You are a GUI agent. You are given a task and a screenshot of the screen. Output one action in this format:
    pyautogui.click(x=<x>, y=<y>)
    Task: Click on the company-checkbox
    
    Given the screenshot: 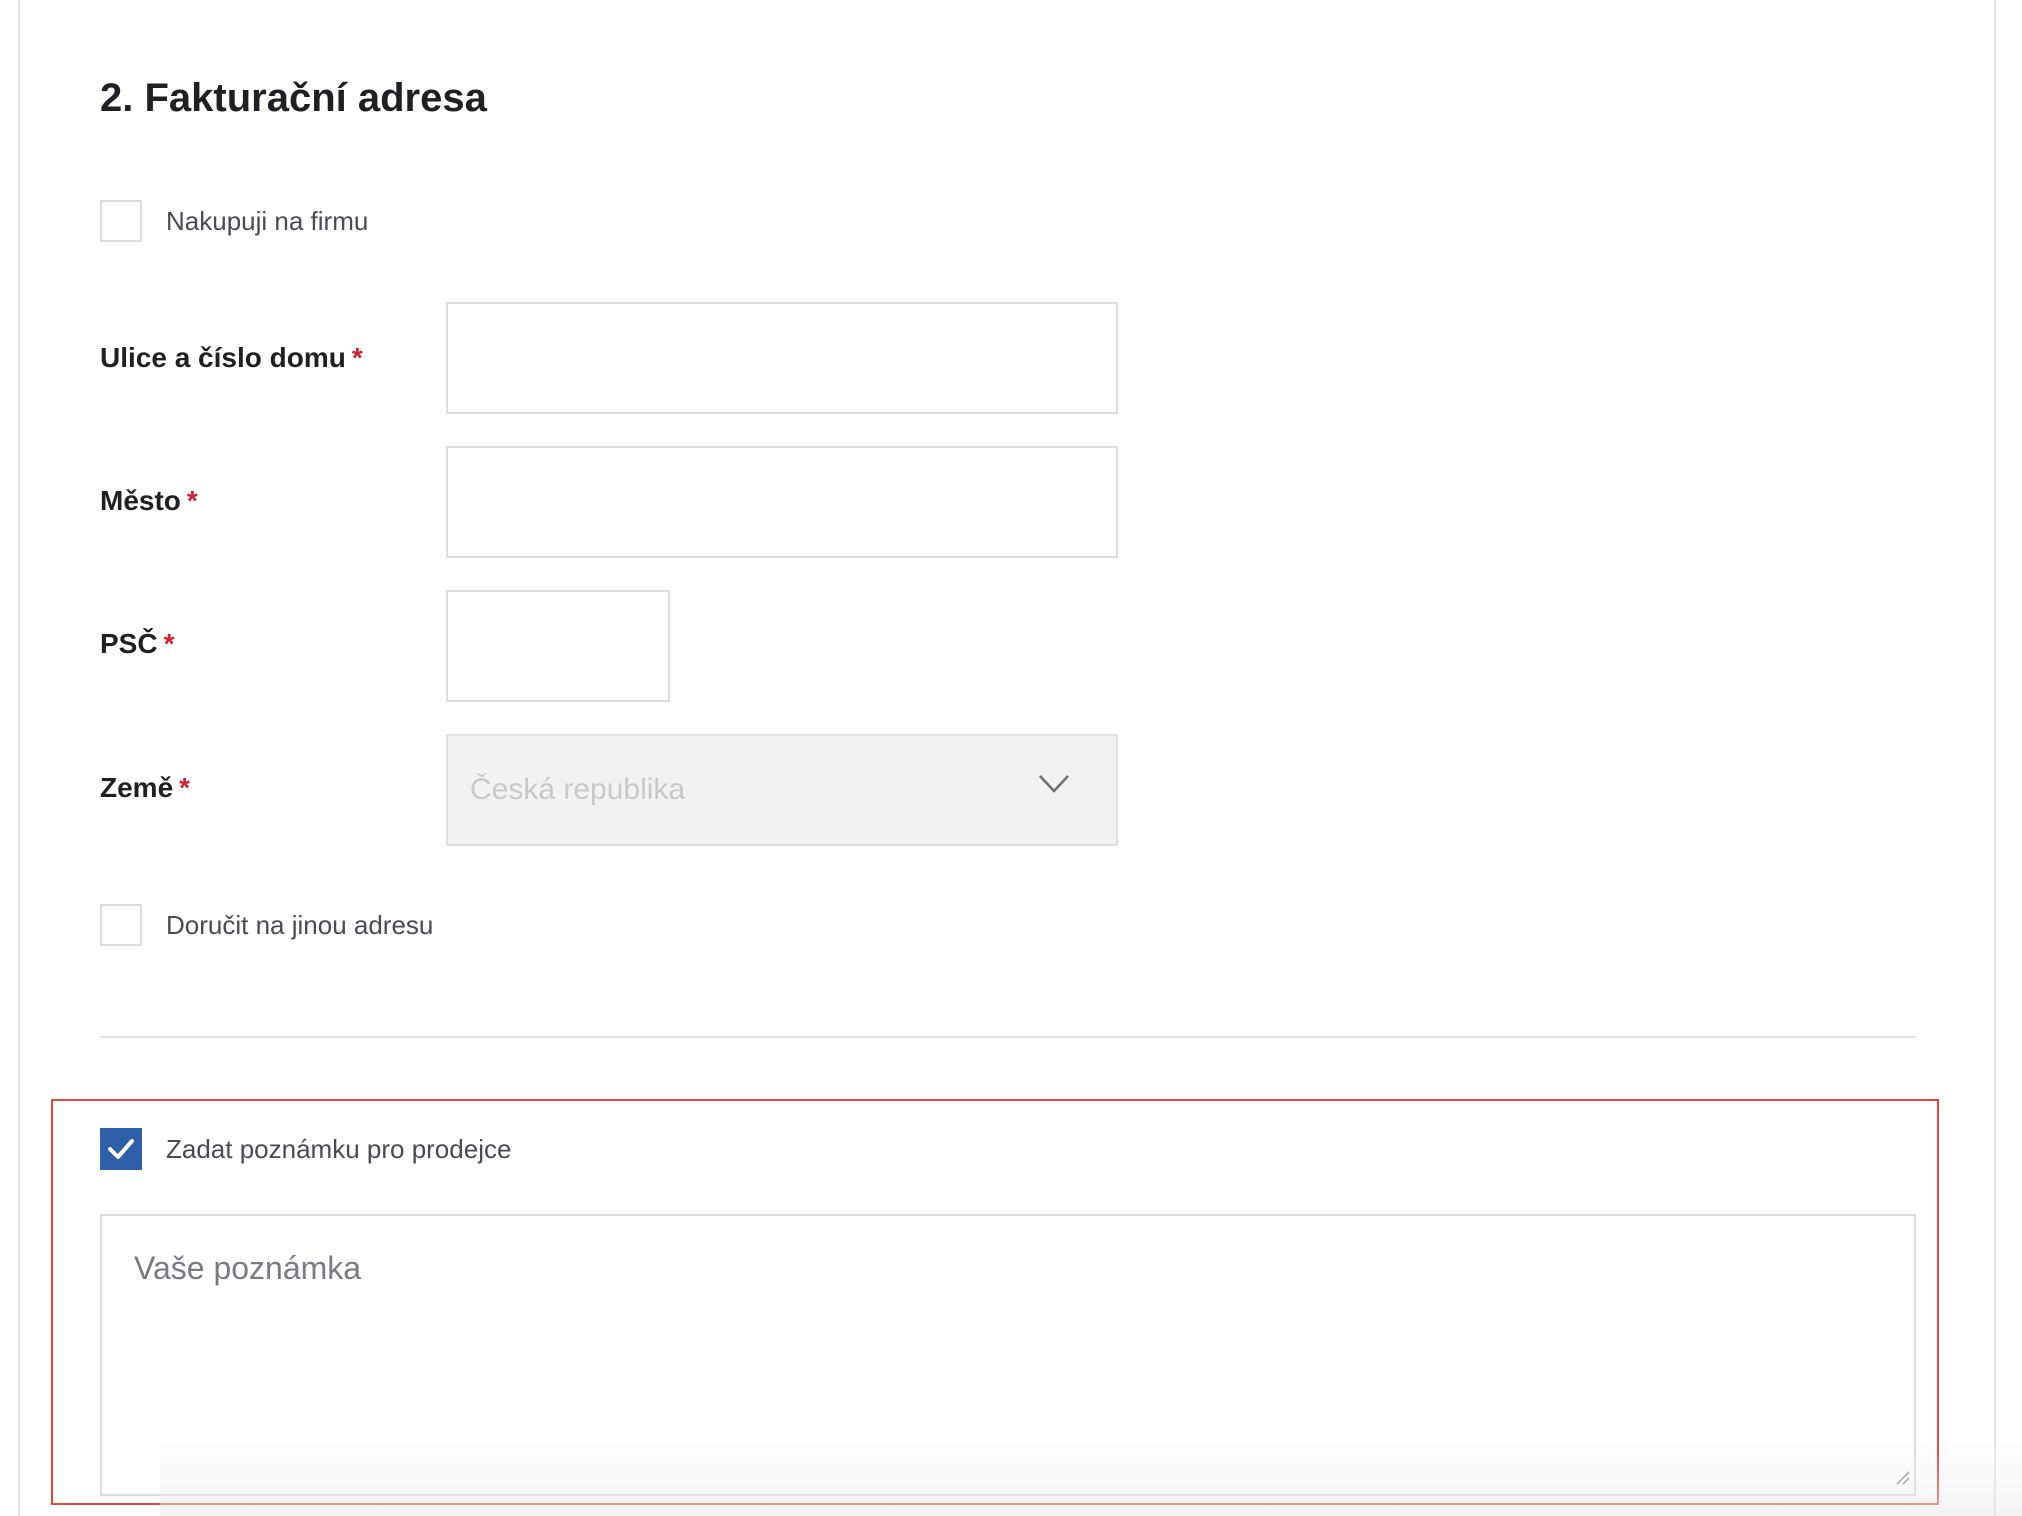 What is the action you would take?
    pyautogui.click(x=121, y=221)
    